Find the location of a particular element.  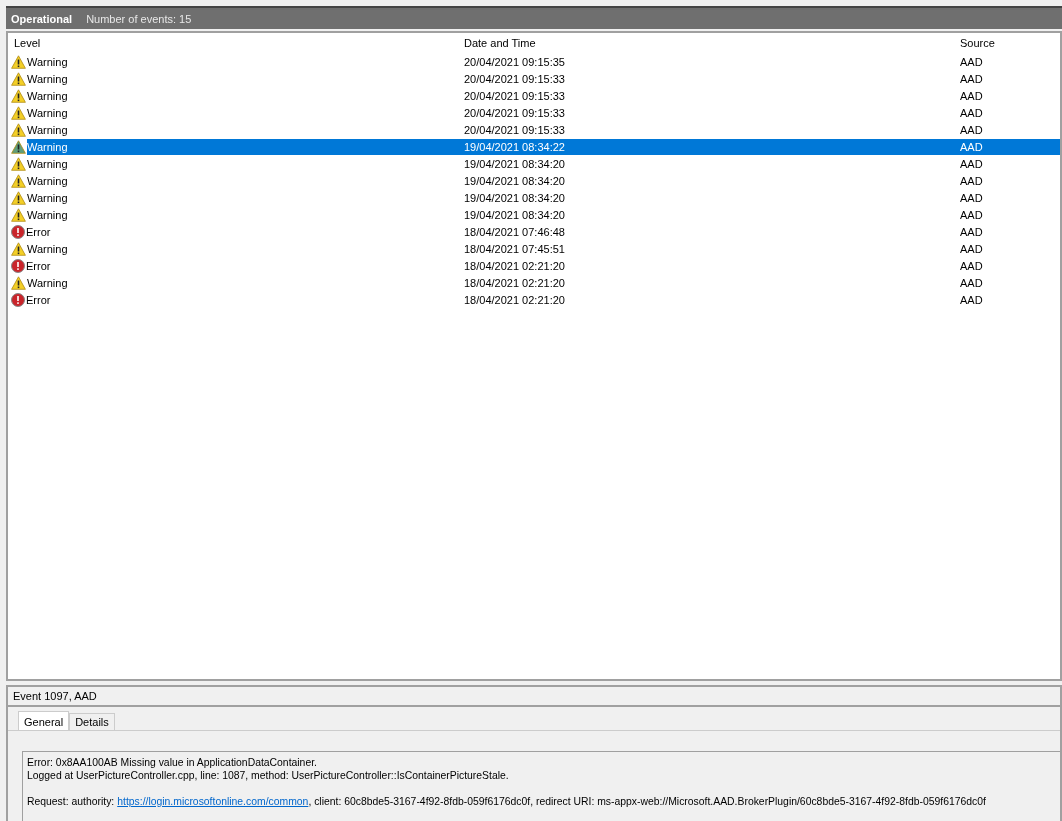

column-header: Source is located at coordinates (1007, 43).